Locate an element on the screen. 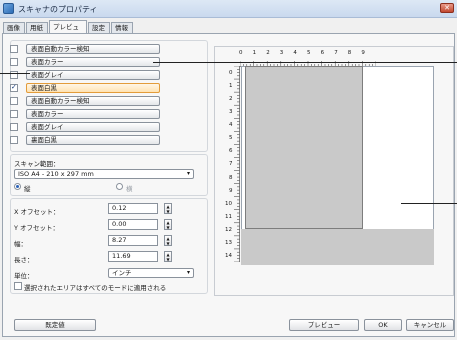 This screenshot has width=457, height=340. length-input: 11.69 is located at coordinates (133, 256).